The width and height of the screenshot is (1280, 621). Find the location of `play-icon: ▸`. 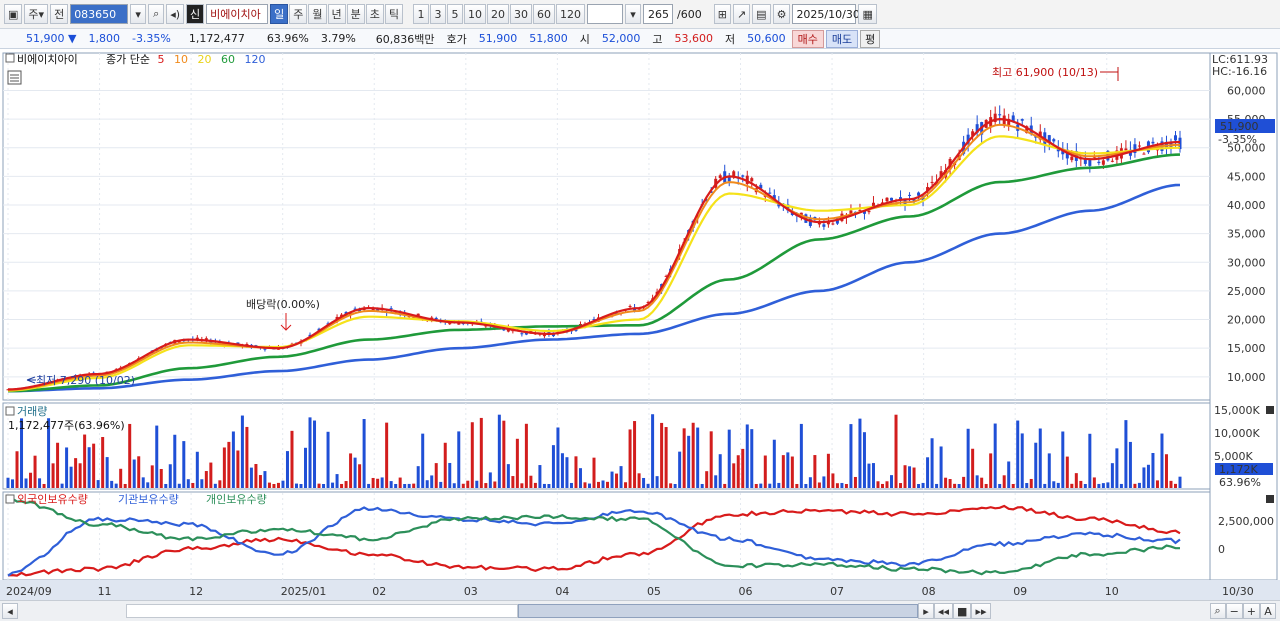

play-icon: ▸ is located at coordinates (926, 611).